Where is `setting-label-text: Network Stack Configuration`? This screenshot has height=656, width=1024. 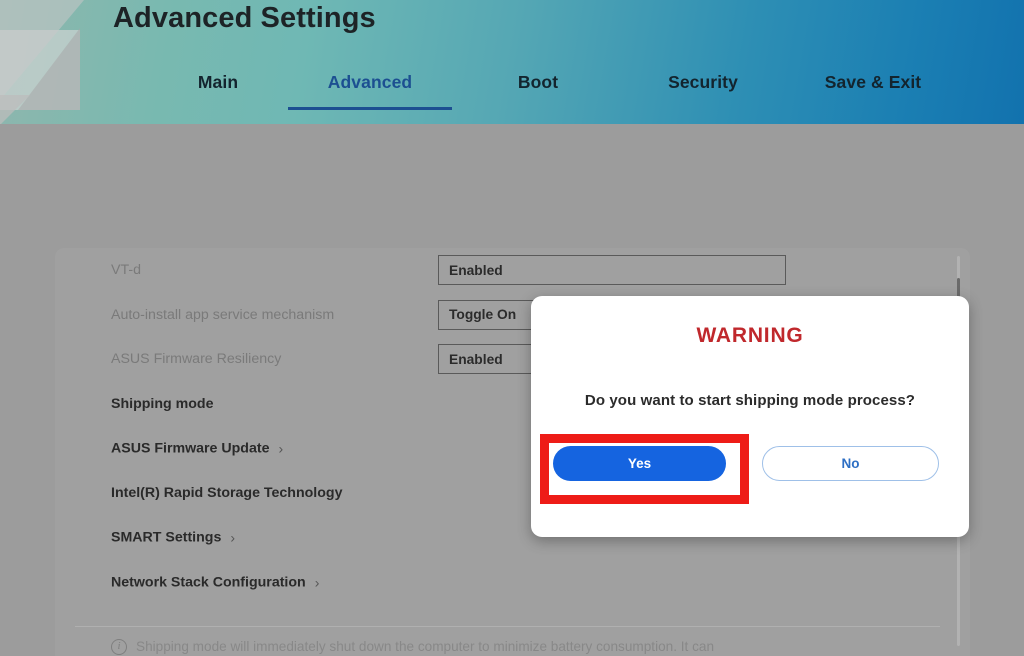 setting-label-text: Network Stack Configuration is located at coordinates (208, 582).